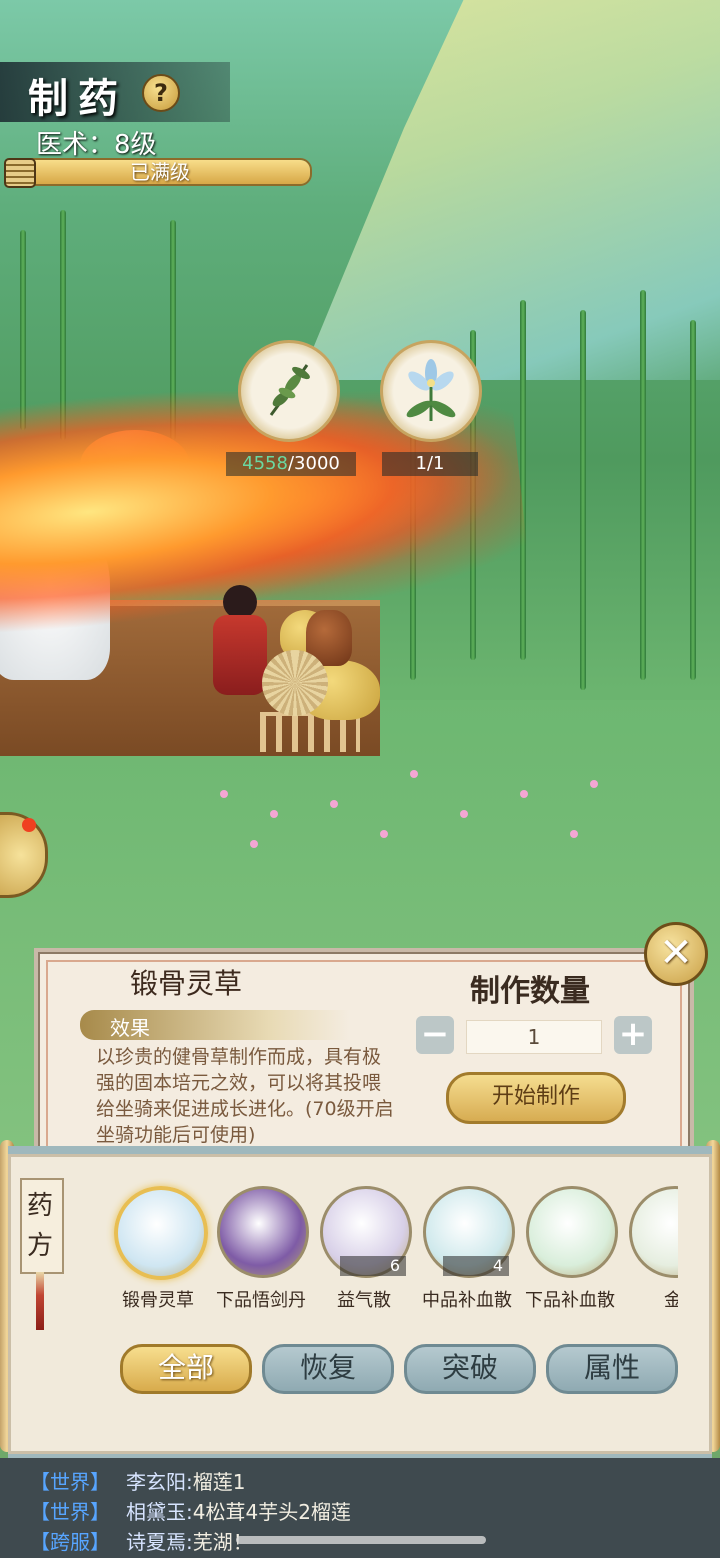  Describe the element at coordinates (536, 1098) in the screenshot. I see `start-crafting-button: 开始制作` at that location.